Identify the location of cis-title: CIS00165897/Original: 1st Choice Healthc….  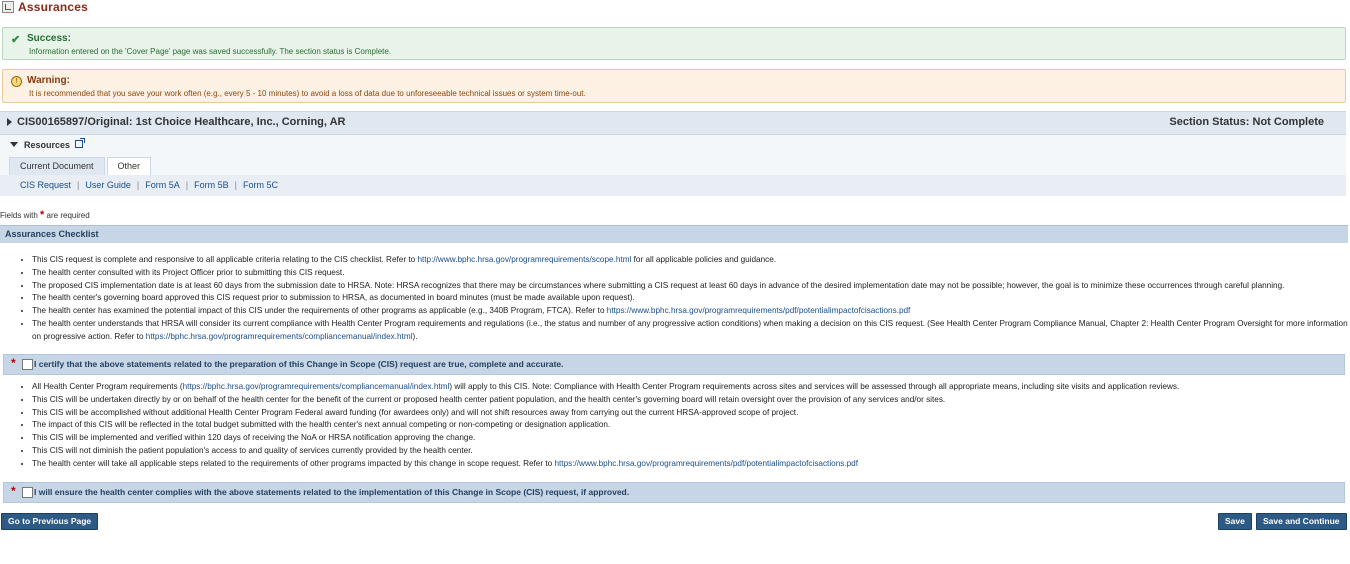
(181, 122).